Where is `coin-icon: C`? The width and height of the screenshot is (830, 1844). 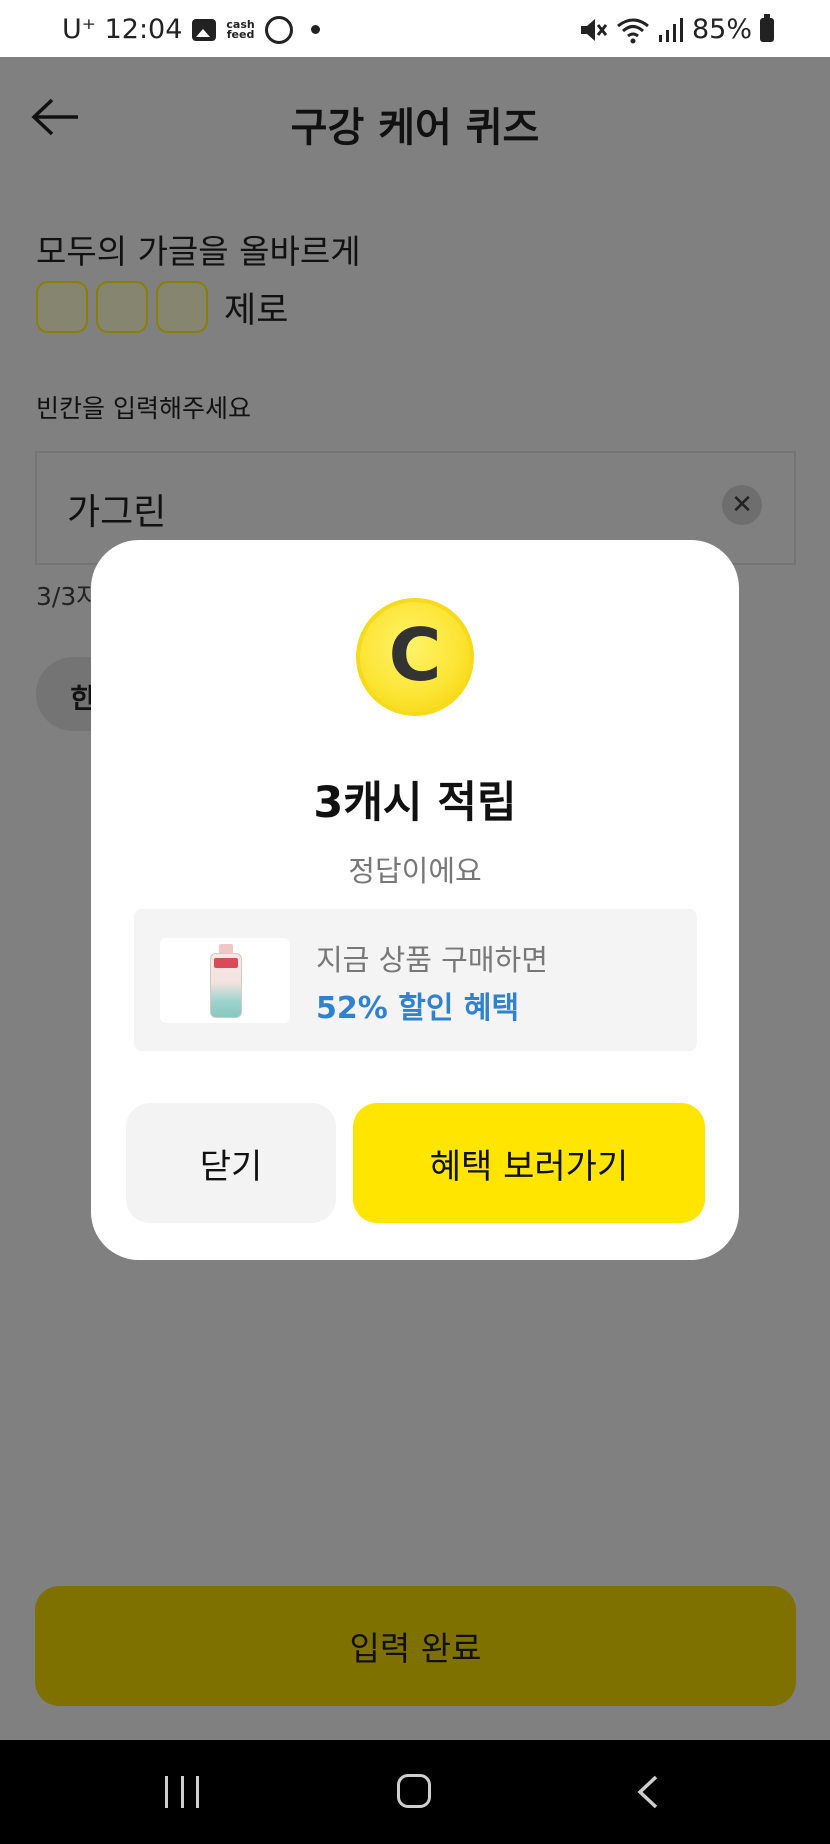 coin-icon: C is located at coordinates (415, 657).